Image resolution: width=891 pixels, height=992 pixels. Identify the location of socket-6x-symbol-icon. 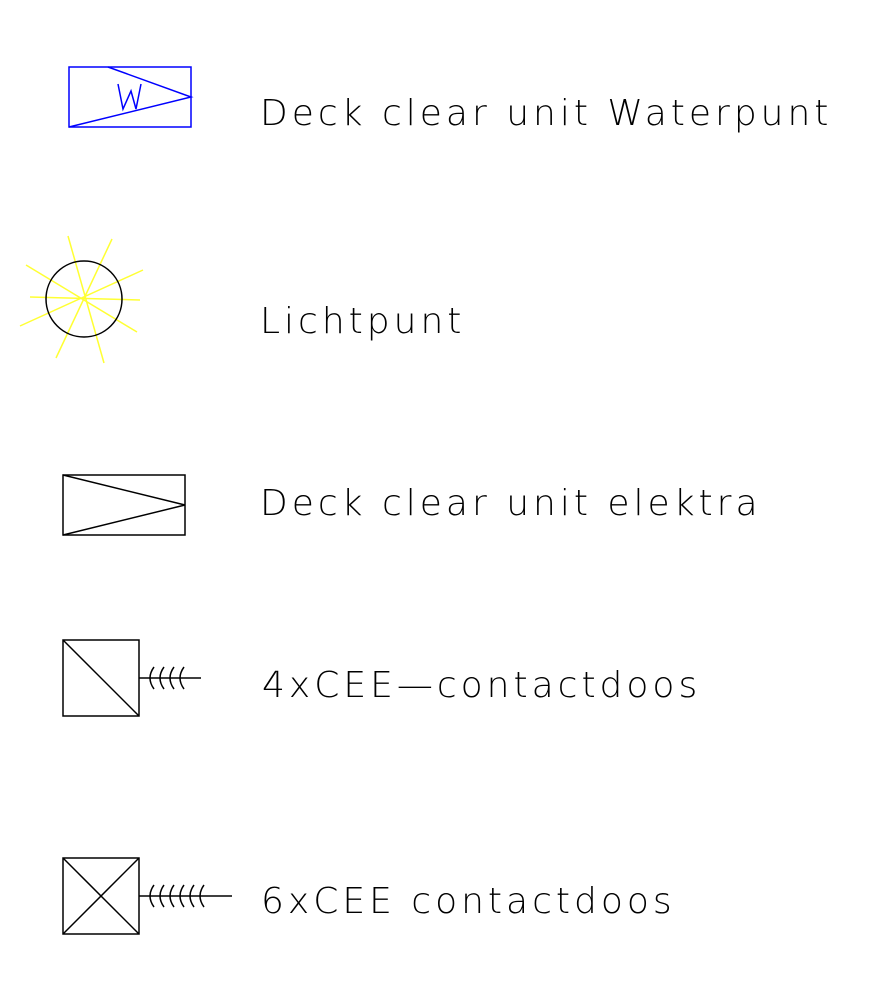
(147, 896).